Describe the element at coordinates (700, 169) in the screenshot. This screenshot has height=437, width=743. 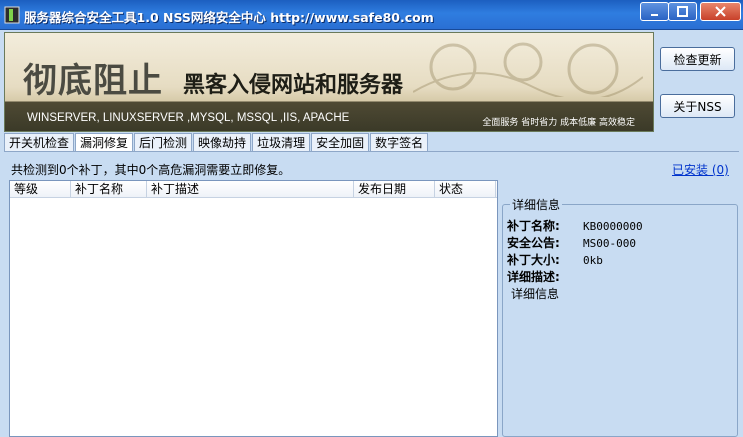
I see `installed-link: 已安装 (0)` at that location.